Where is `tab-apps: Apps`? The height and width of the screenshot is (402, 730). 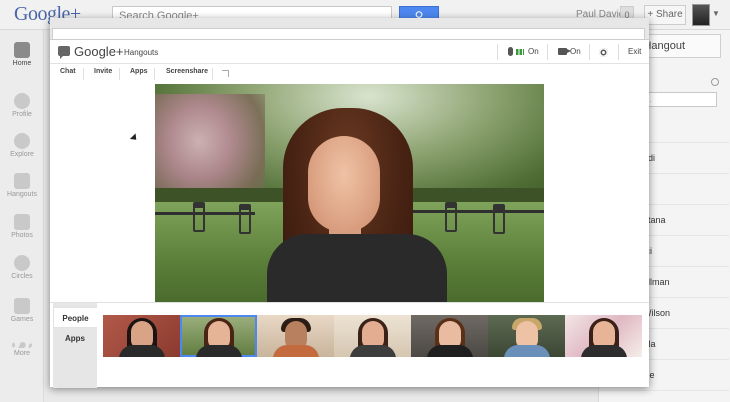 tab-apps: Apps is located at coordinates (139, 71).